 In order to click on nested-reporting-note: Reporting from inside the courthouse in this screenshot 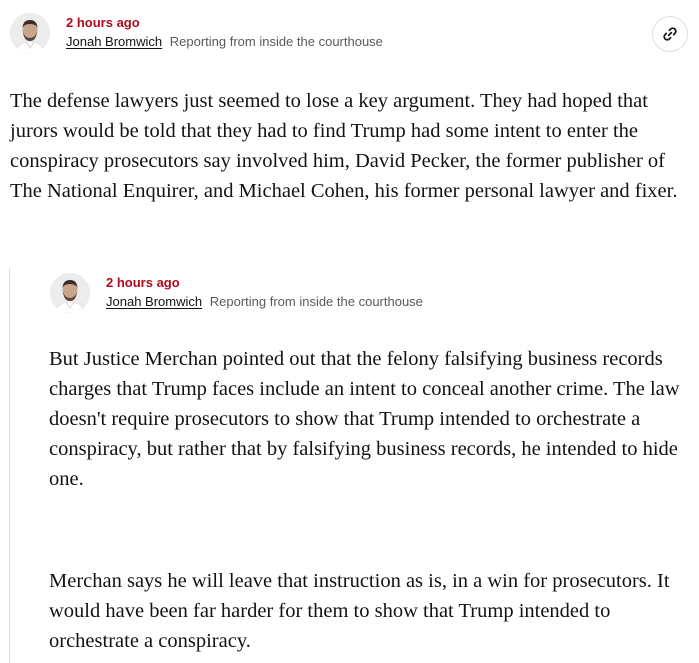, I will do `click(316, 301)`.